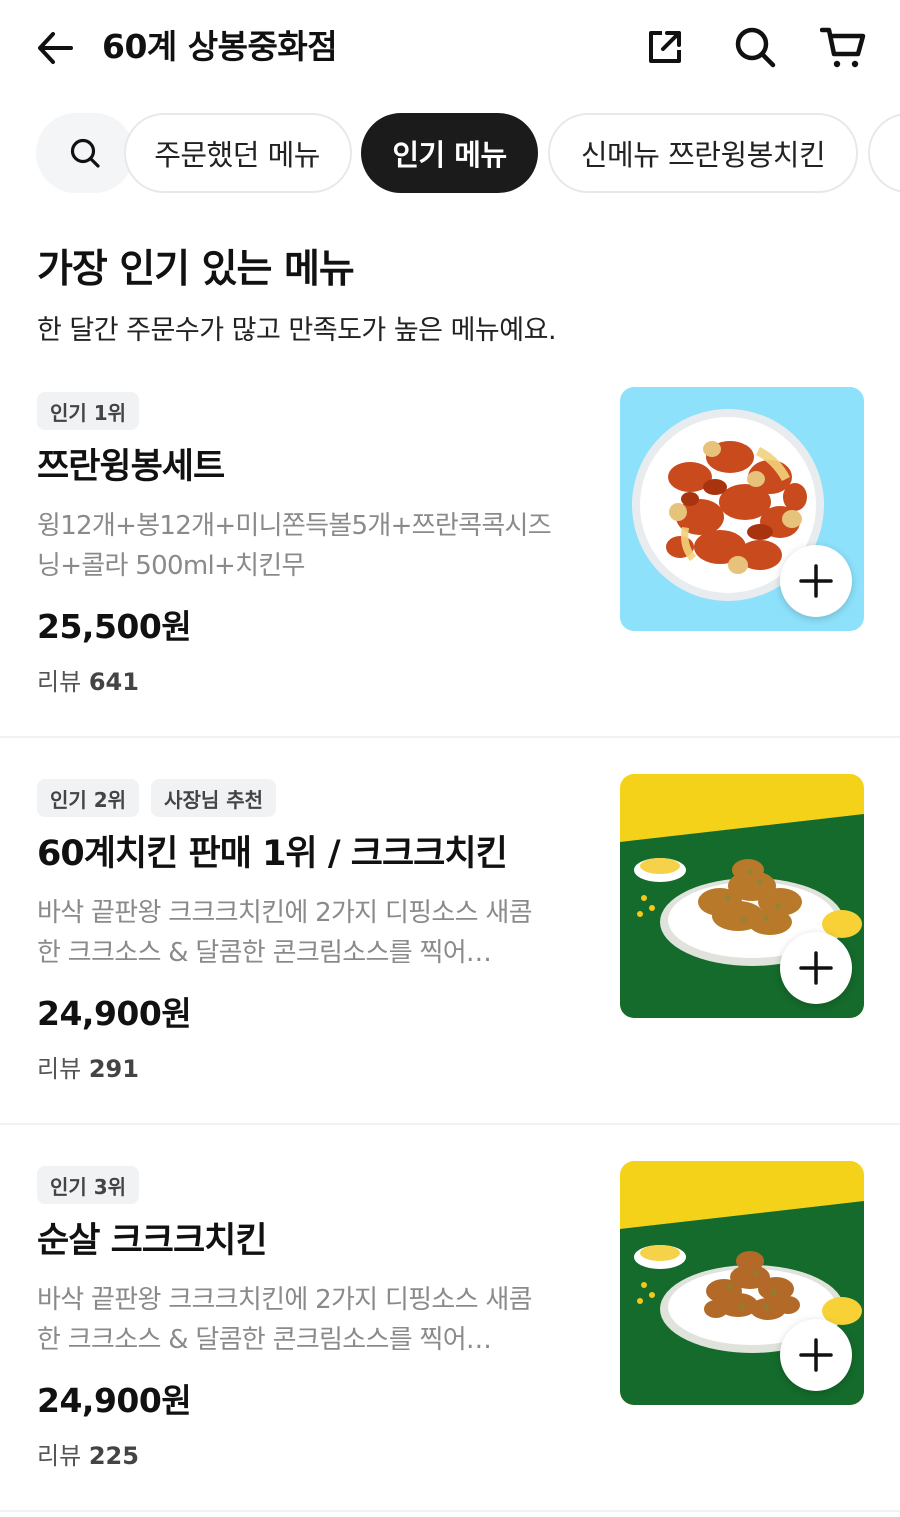 This screenshot has height=1517, width=900. I want to click on item-review: 리뷰 641, so click(88, 682).